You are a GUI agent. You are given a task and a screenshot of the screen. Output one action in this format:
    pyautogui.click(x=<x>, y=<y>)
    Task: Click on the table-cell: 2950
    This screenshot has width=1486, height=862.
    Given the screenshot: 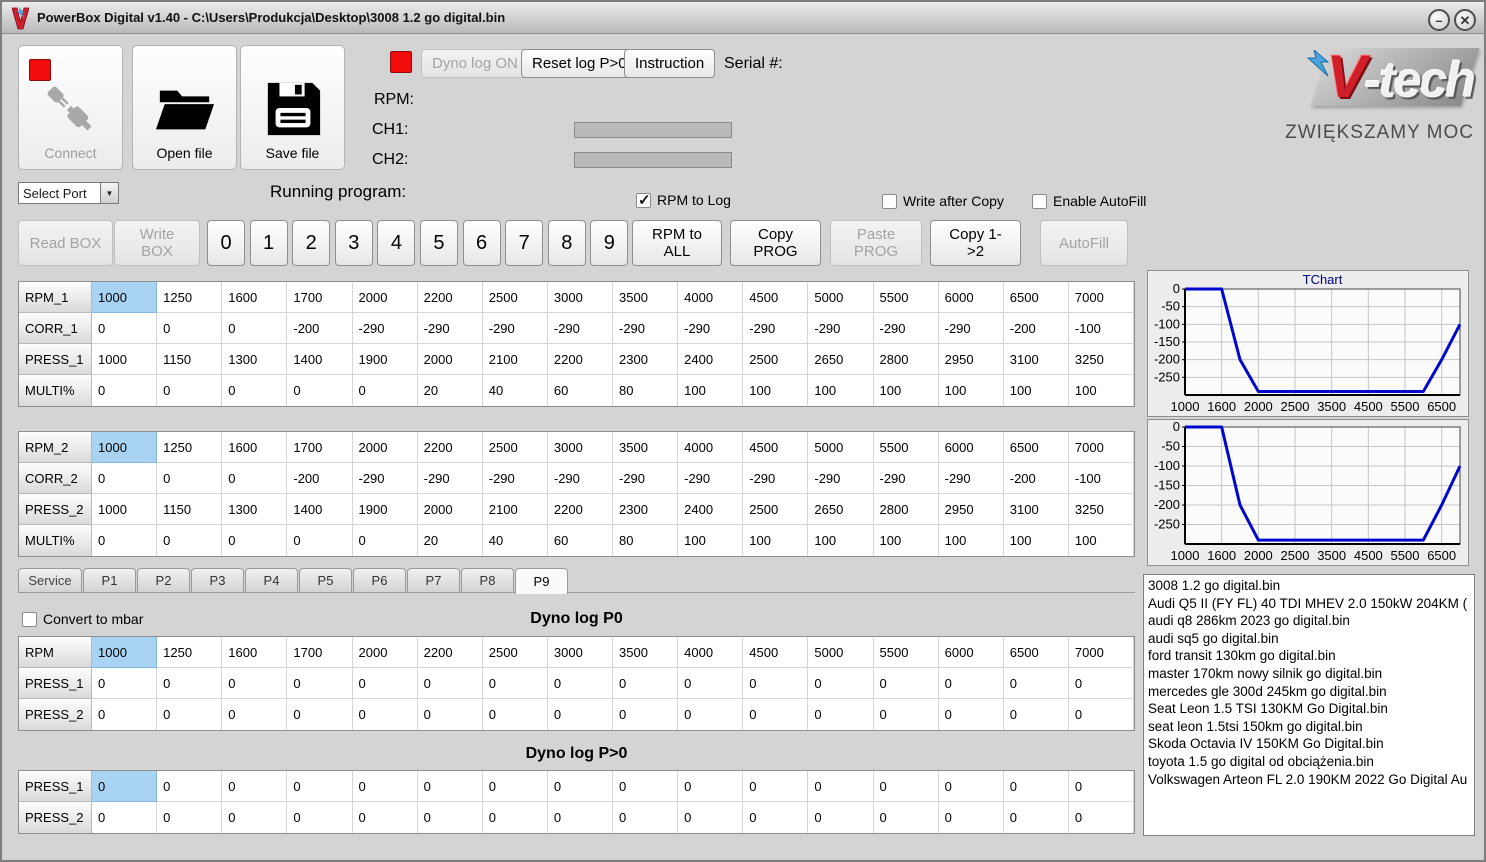 What is the action you would take?
    pyautogui.click(x=971, y=359)
    